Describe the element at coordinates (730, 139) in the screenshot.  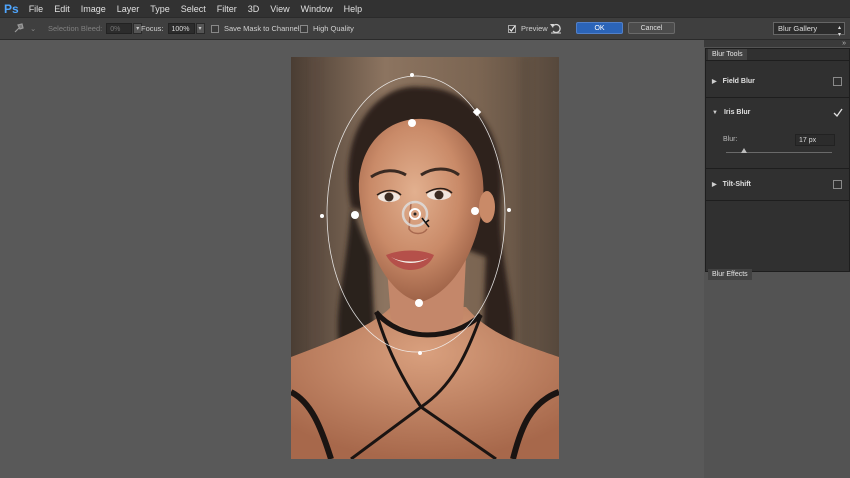
I see `blur-amount-label: Blur:` at that location.